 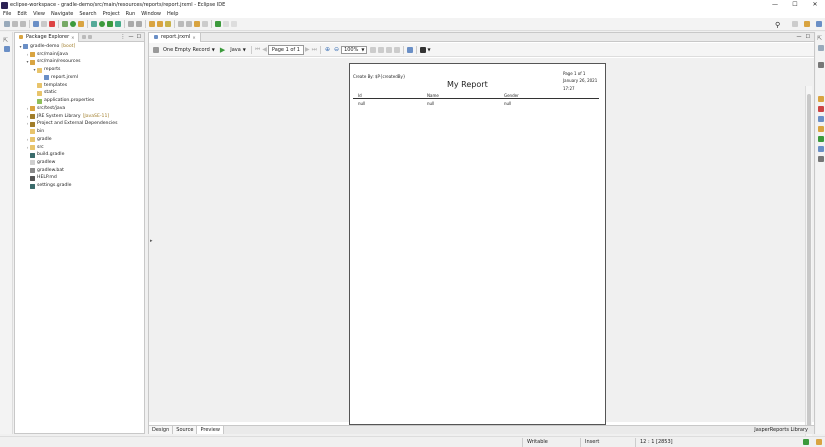 I want to click on coverage-icon, so click(x=110, y=24).